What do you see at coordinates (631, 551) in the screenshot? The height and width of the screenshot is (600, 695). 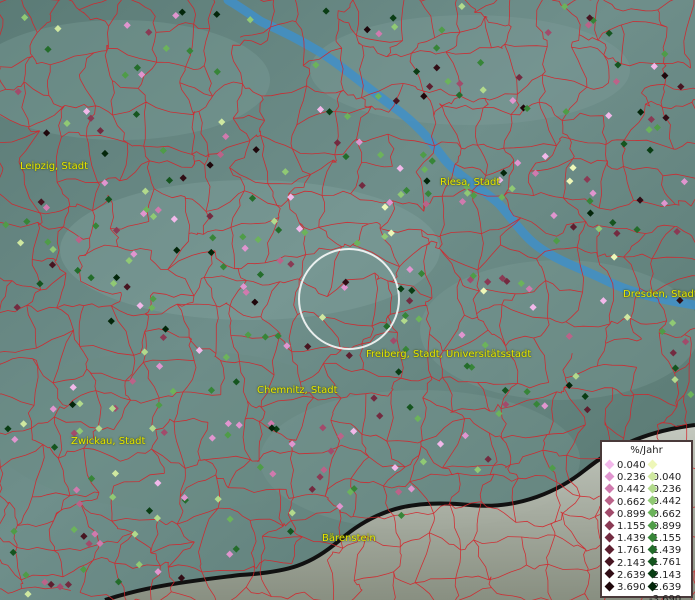 I see `legend-label: 1.761` at bounding box center [631, 551].